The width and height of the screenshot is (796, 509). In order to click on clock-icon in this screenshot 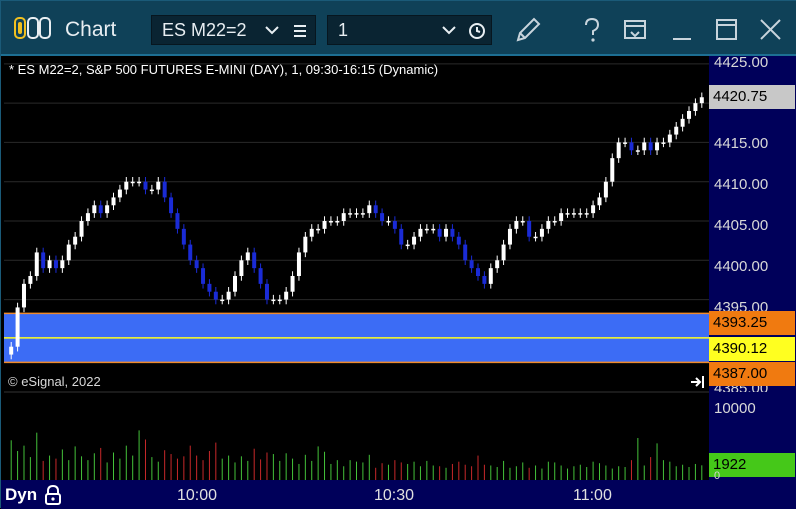, I will do `click(477, 31)`.